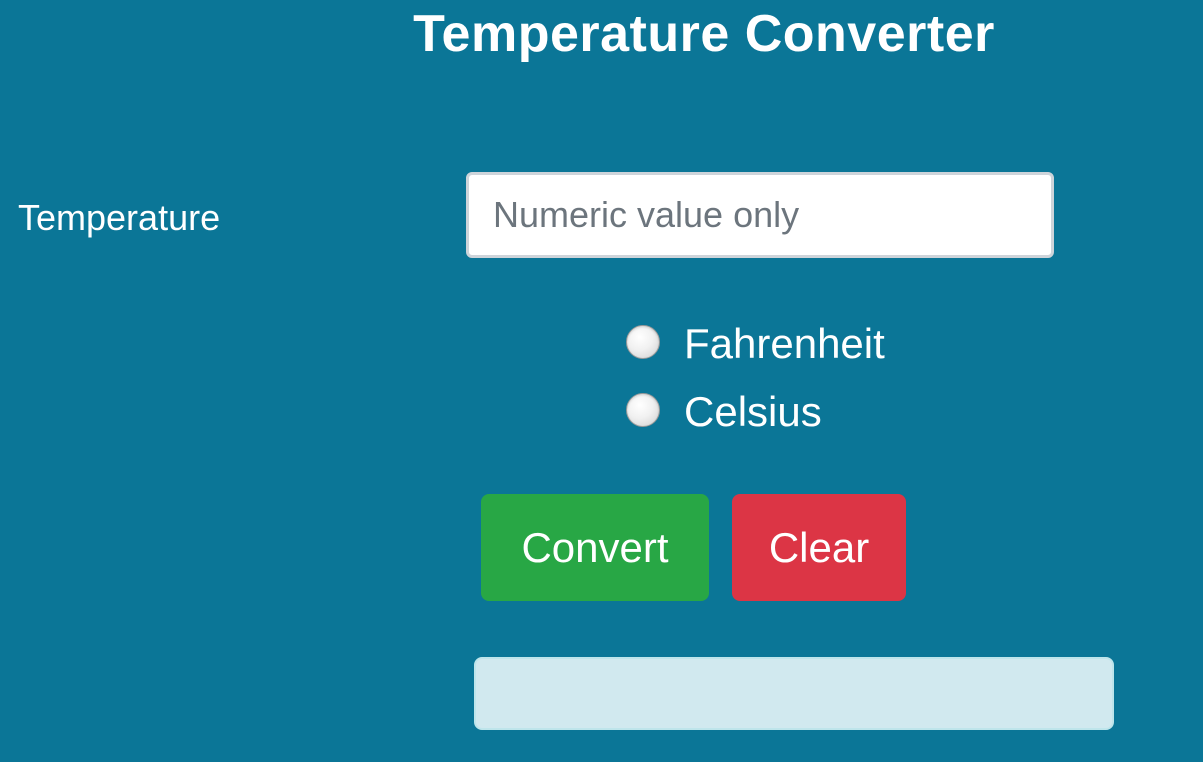 This screenshot has width=1203, height=762. Describe the element at coordinates (119, 217) in the screenshot. I see `temperature-label: Temperature` at that location.